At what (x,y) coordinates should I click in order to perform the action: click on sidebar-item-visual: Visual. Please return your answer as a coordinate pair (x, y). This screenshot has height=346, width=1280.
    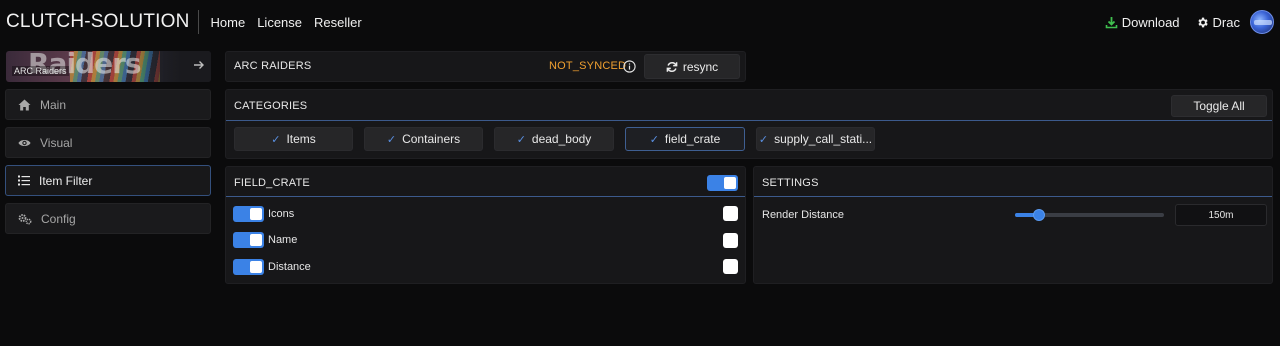
    Looking at the image, I should click on (108, 142).